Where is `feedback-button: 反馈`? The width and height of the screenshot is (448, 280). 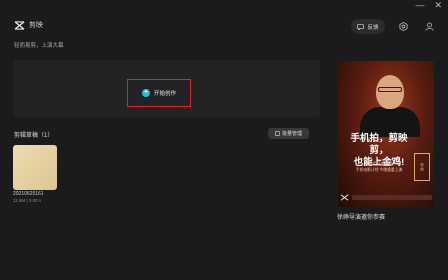 feedback-button: 反馈 is located at coordinates (368, 26).